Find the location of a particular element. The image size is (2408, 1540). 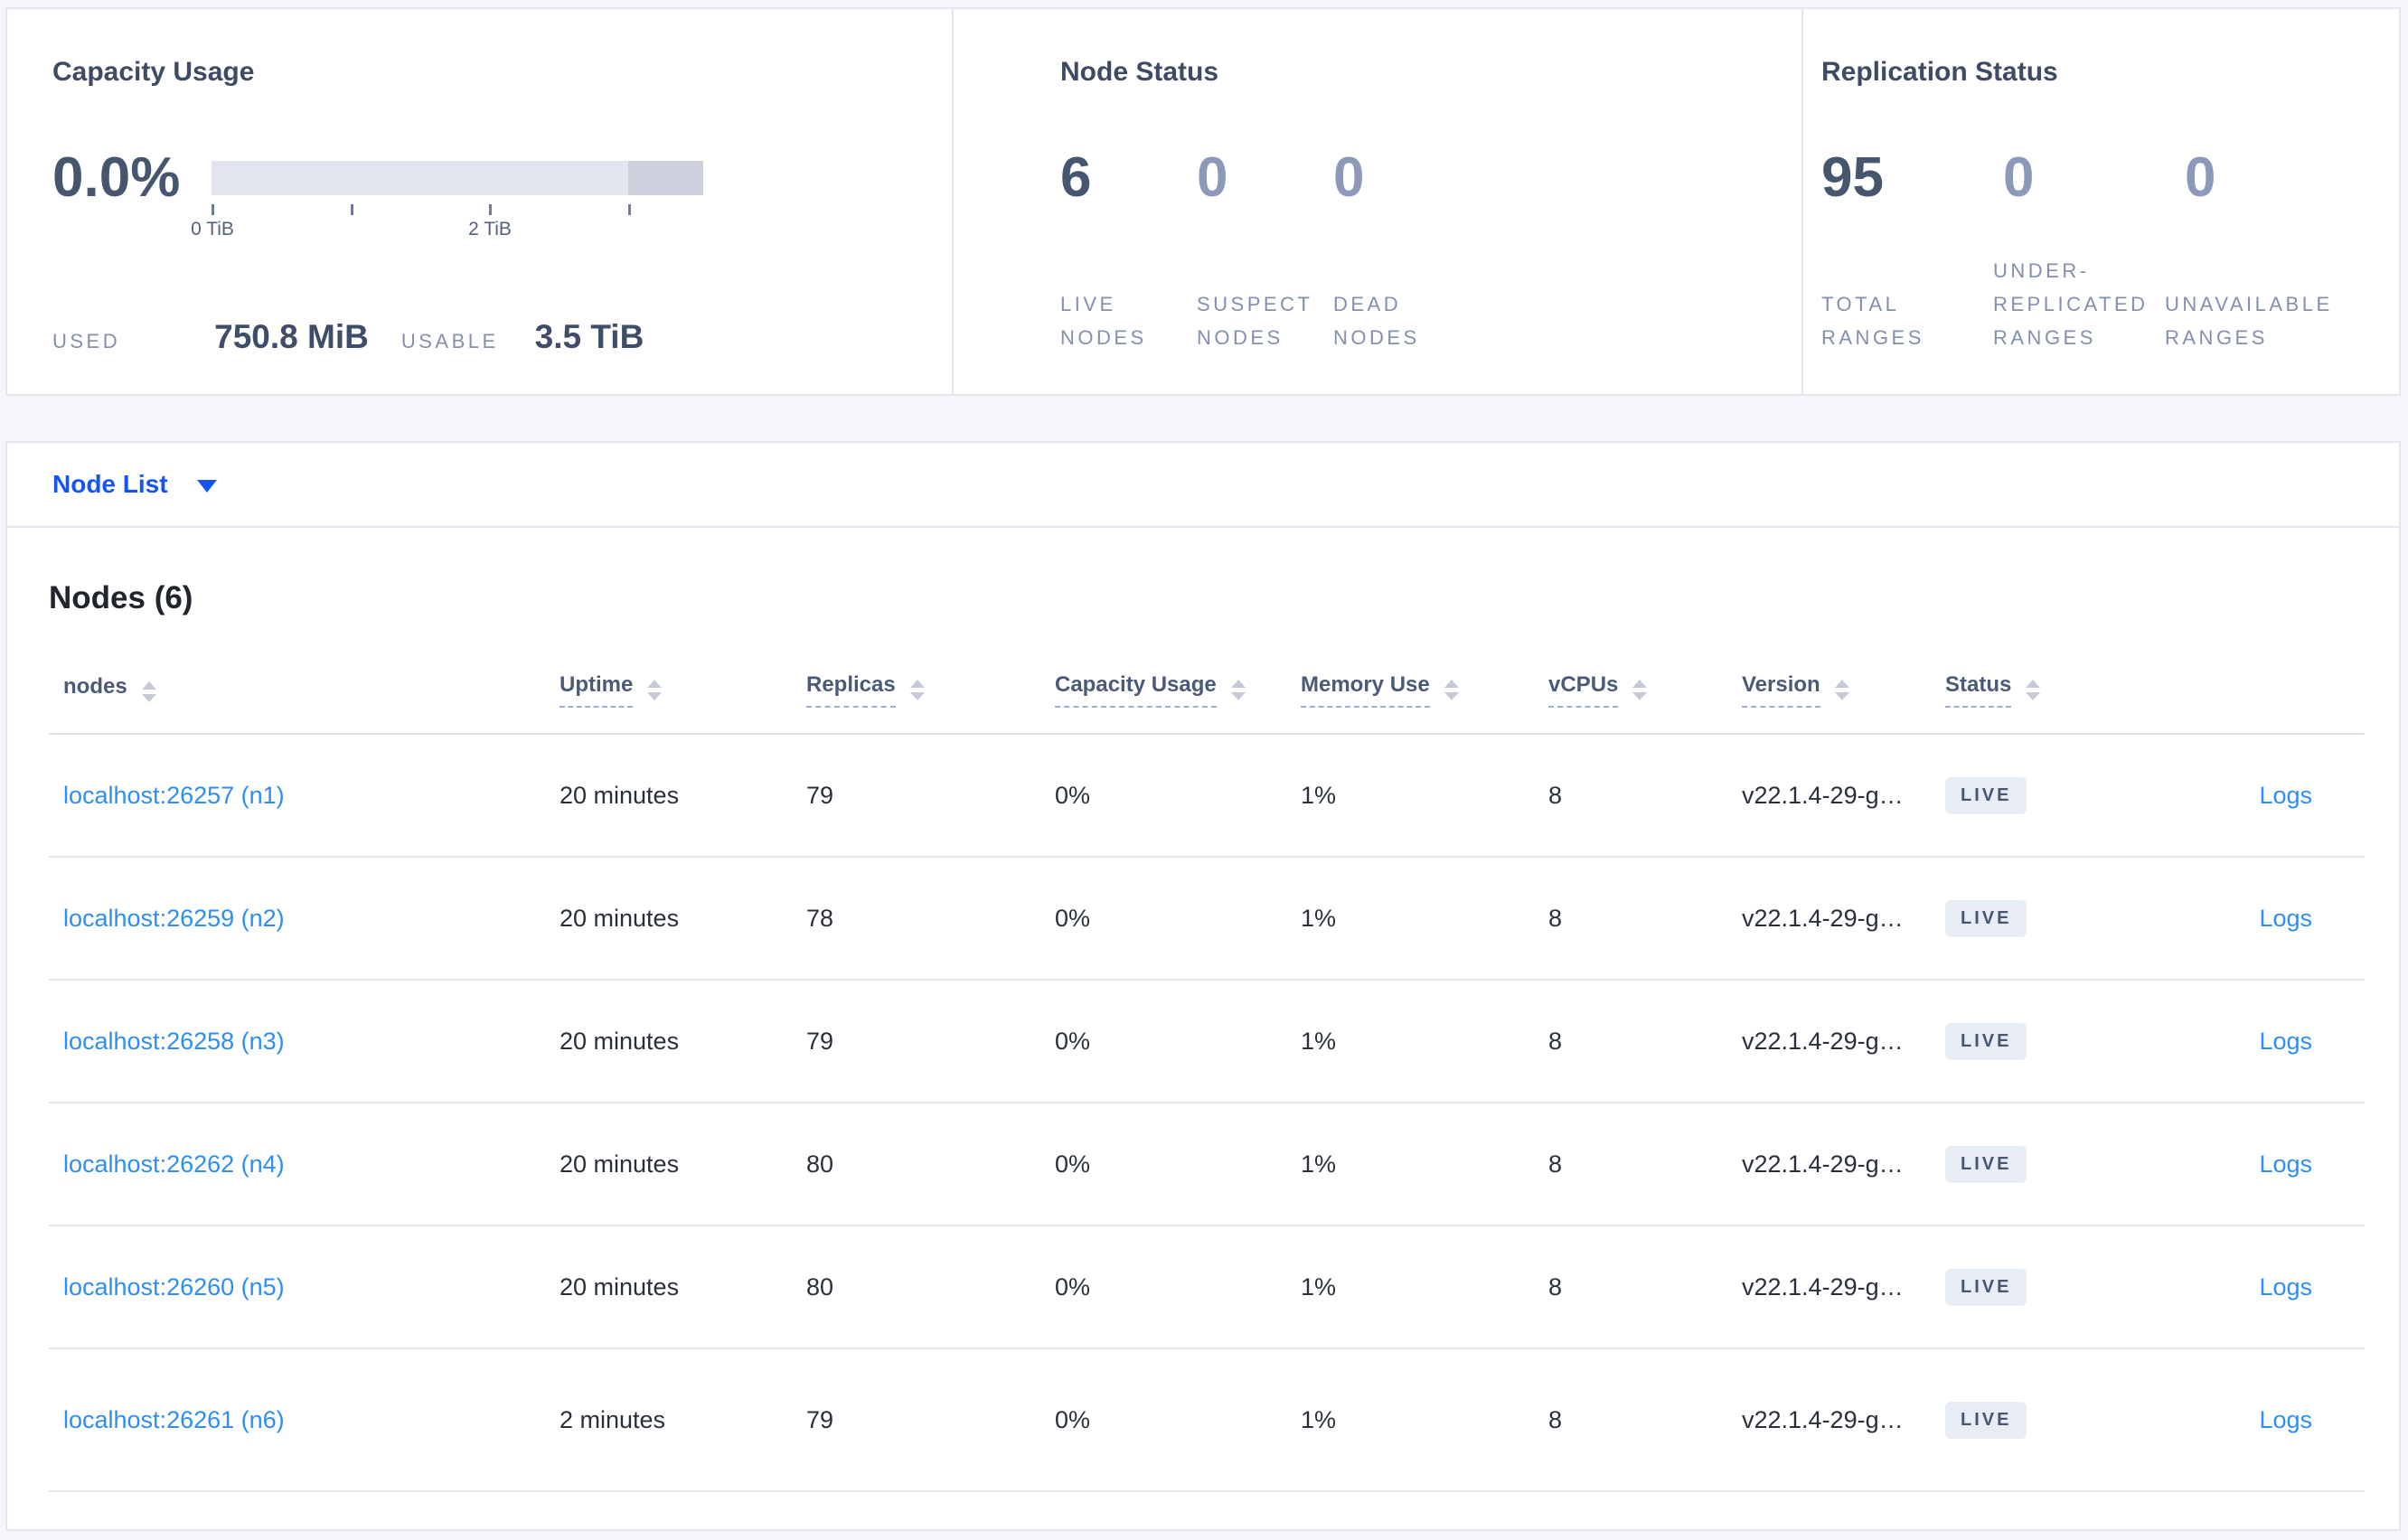

node-status-values: 6 0 0 is located at coordinates (1430, 178).